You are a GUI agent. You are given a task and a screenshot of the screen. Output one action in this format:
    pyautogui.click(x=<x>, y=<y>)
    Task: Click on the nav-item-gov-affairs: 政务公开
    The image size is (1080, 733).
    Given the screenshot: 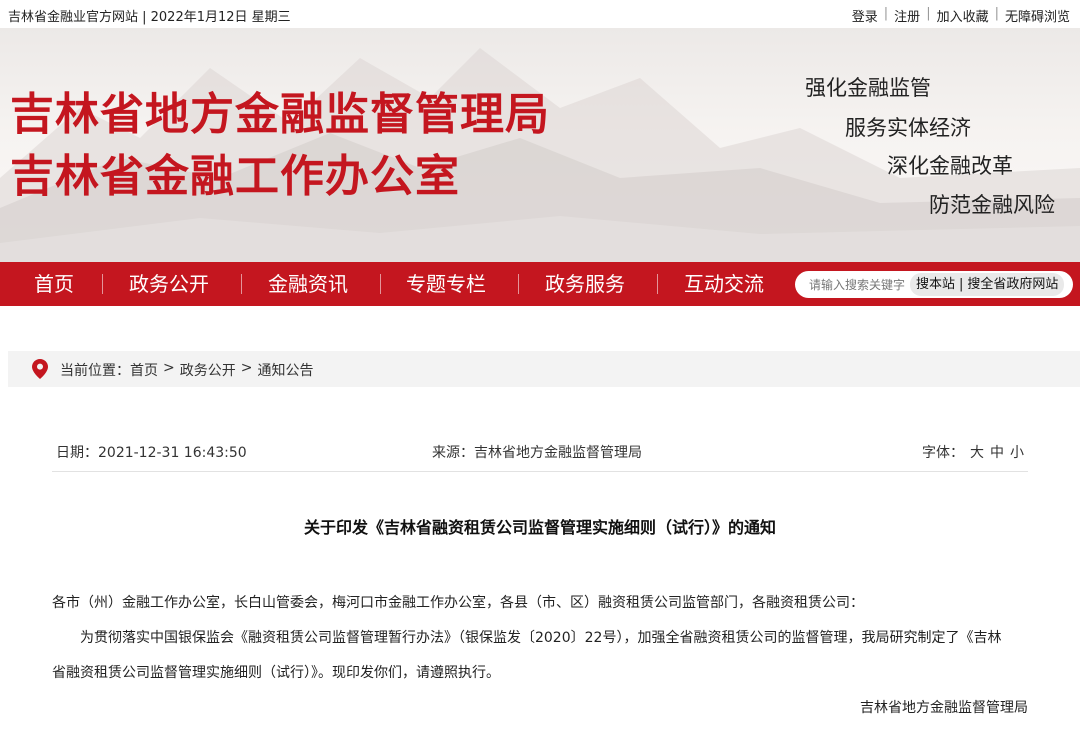 What is the action you would take?
    pyautogui.click(x=169, y=284)
    